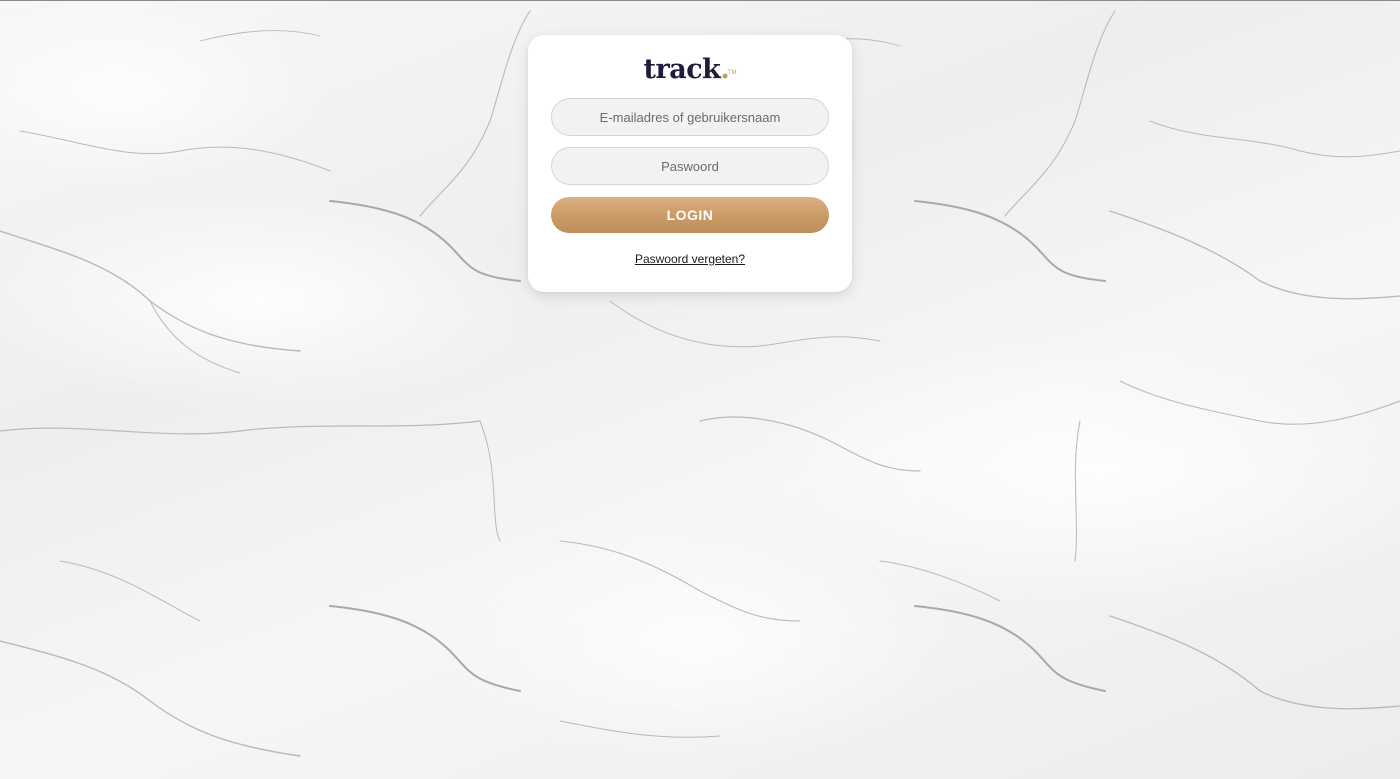  What do you see at coordinates (690, 117) in the screenshot?
I see `email-field` at bounding box center [690, 117].